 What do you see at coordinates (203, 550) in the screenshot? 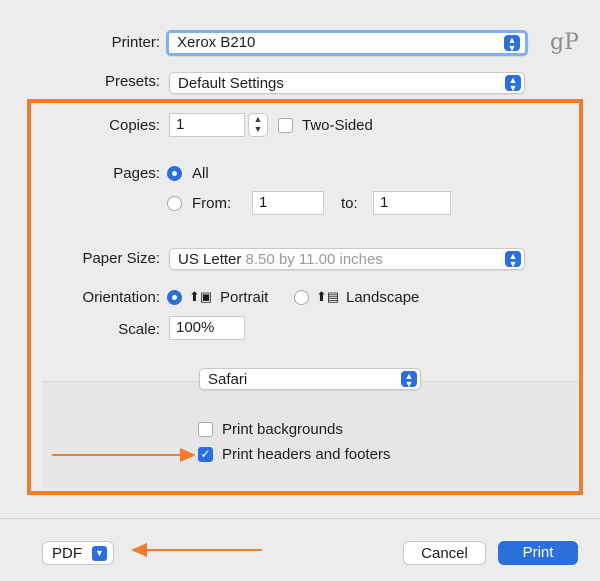
I see `annotation-arrow-line-pdf` at bounding box center [203, 550].